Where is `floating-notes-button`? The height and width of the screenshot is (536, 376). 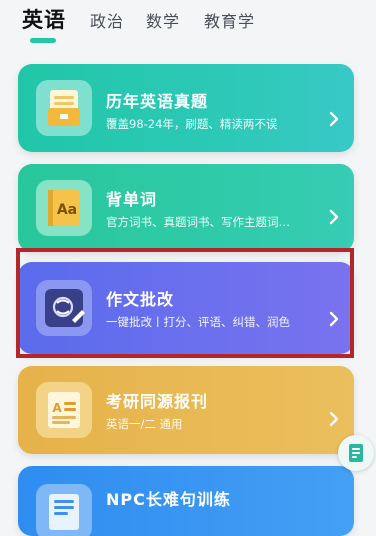
floating-notes-button is located at coordinates (356, 453).